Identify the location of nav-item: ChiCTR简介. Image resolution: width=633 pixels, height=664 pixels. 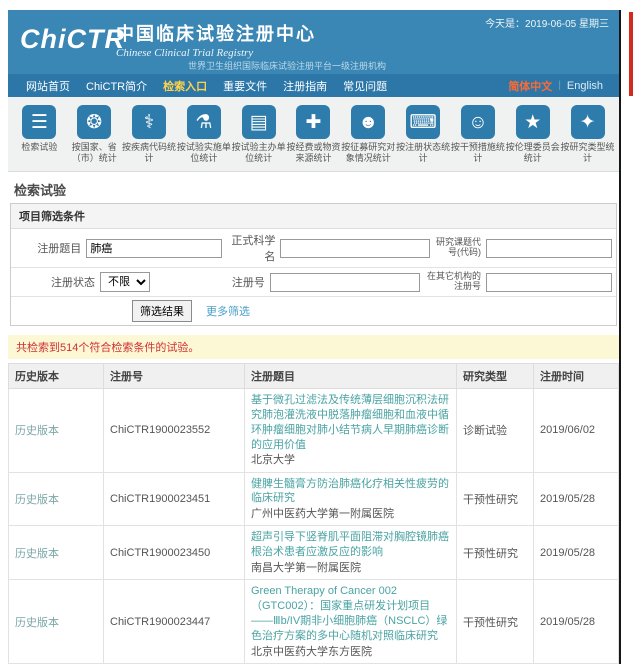
(116, 86).